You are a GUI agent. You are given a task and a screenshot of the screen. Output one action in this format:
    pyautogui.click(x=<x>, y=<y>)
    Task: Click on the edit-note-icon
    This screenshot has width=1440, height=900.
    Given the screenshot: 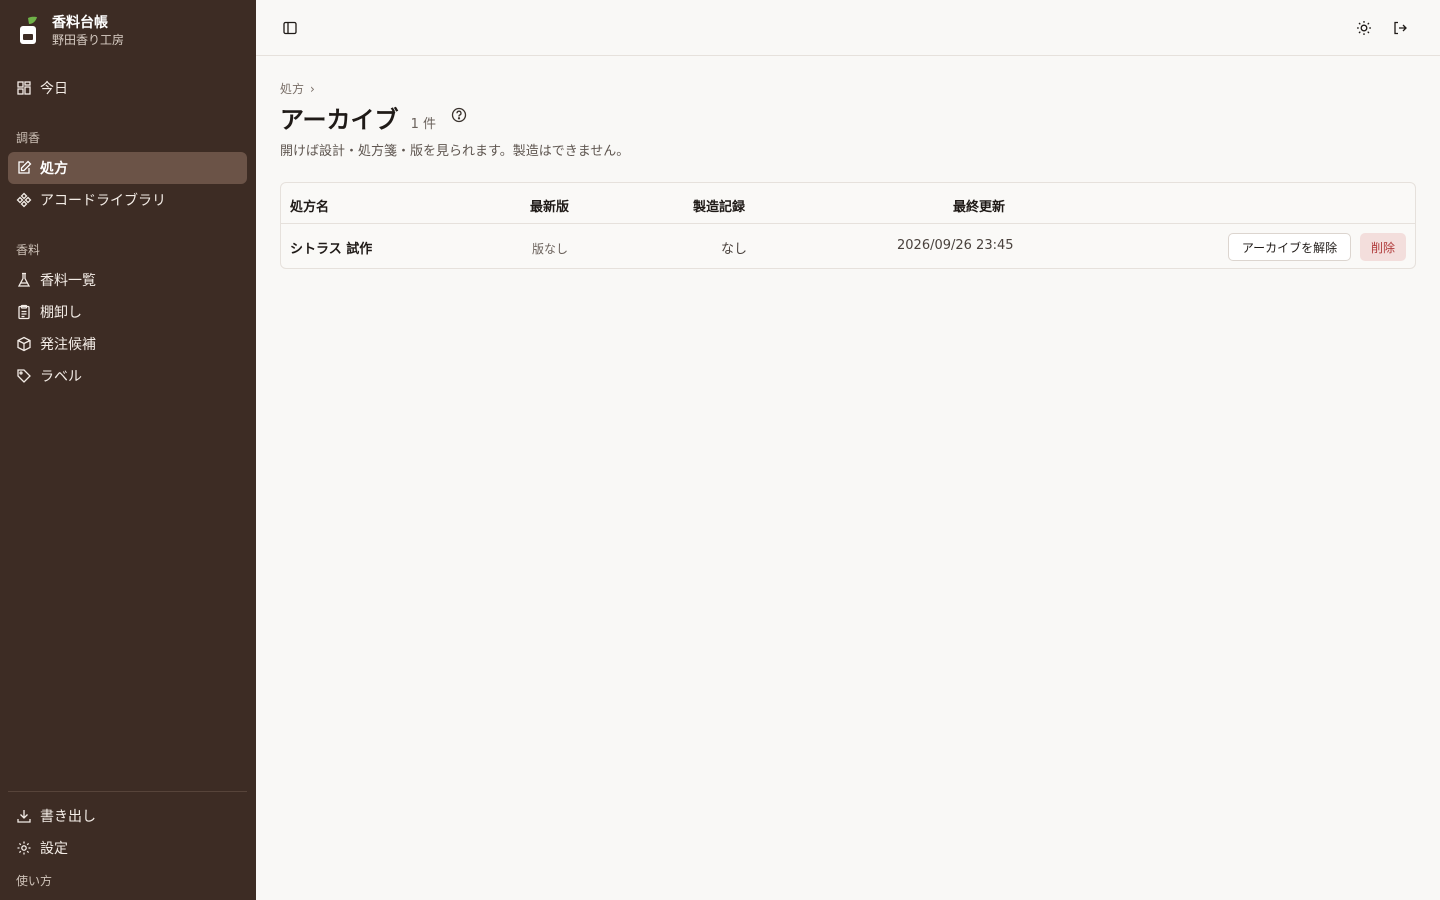 What is the action you would take?
    pyautogui.click(x=25, y=167)
    